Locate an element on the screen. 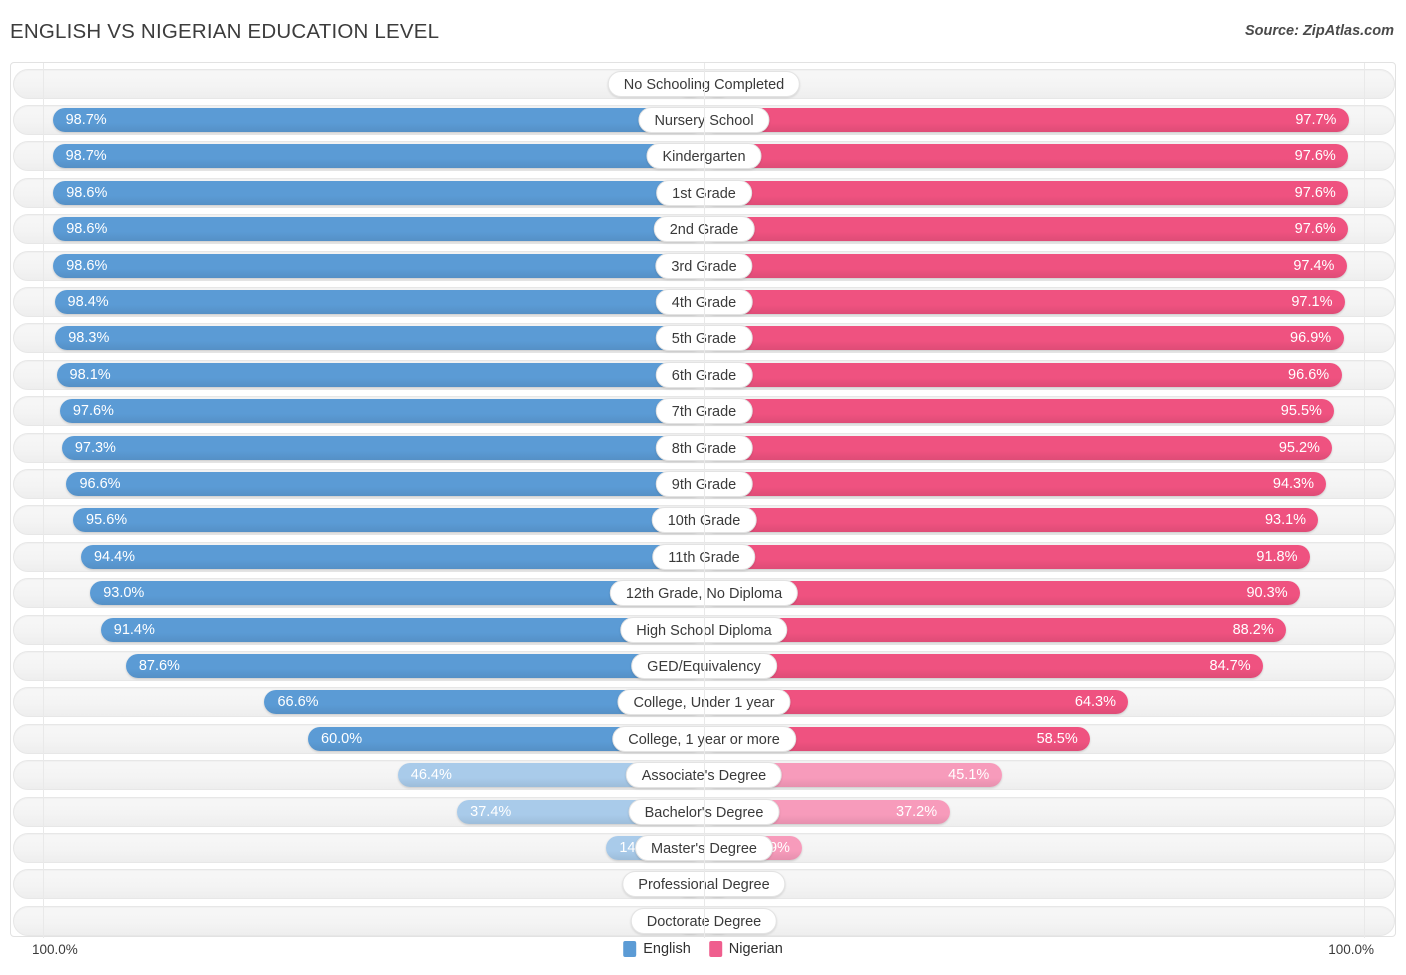 The height and width of the screenshot is (975, 1406). bar-row: 1.9%1.8%Doctorate Degree is located at coordinates (704, 920).